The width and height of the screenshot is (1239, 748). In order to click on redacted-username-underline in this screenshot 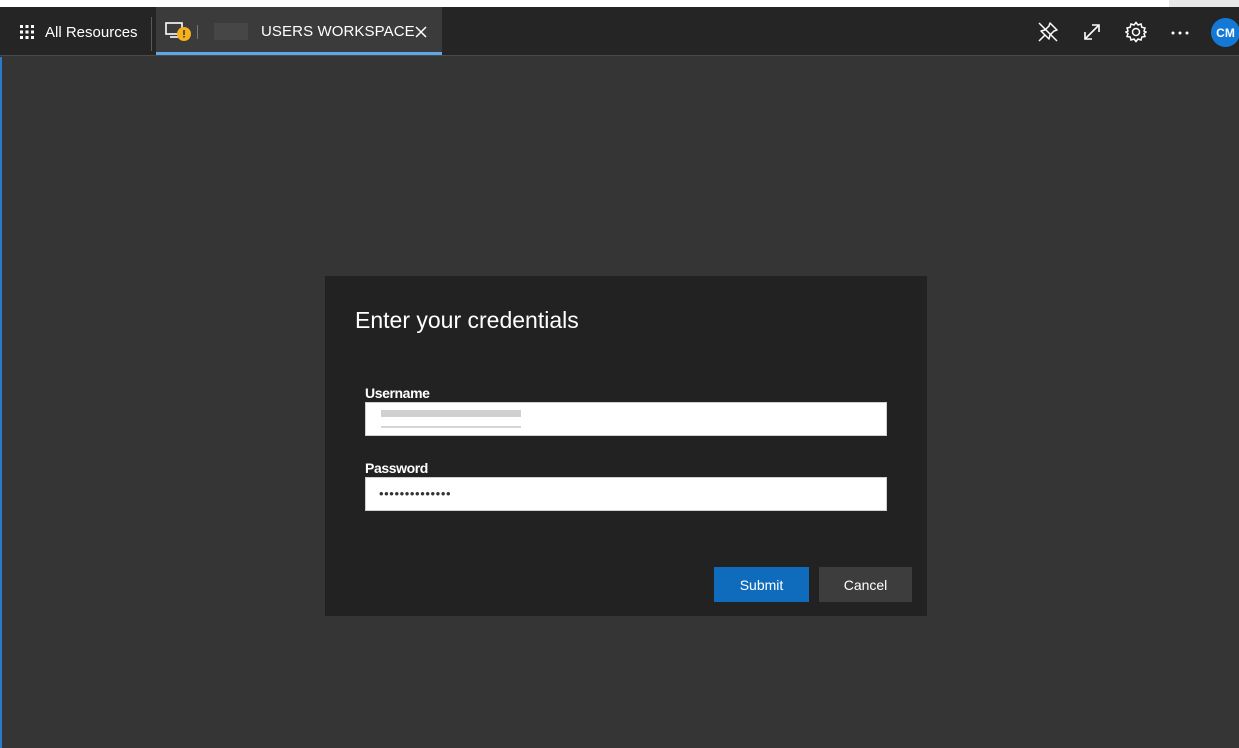, I will do `click(451, 427)`.